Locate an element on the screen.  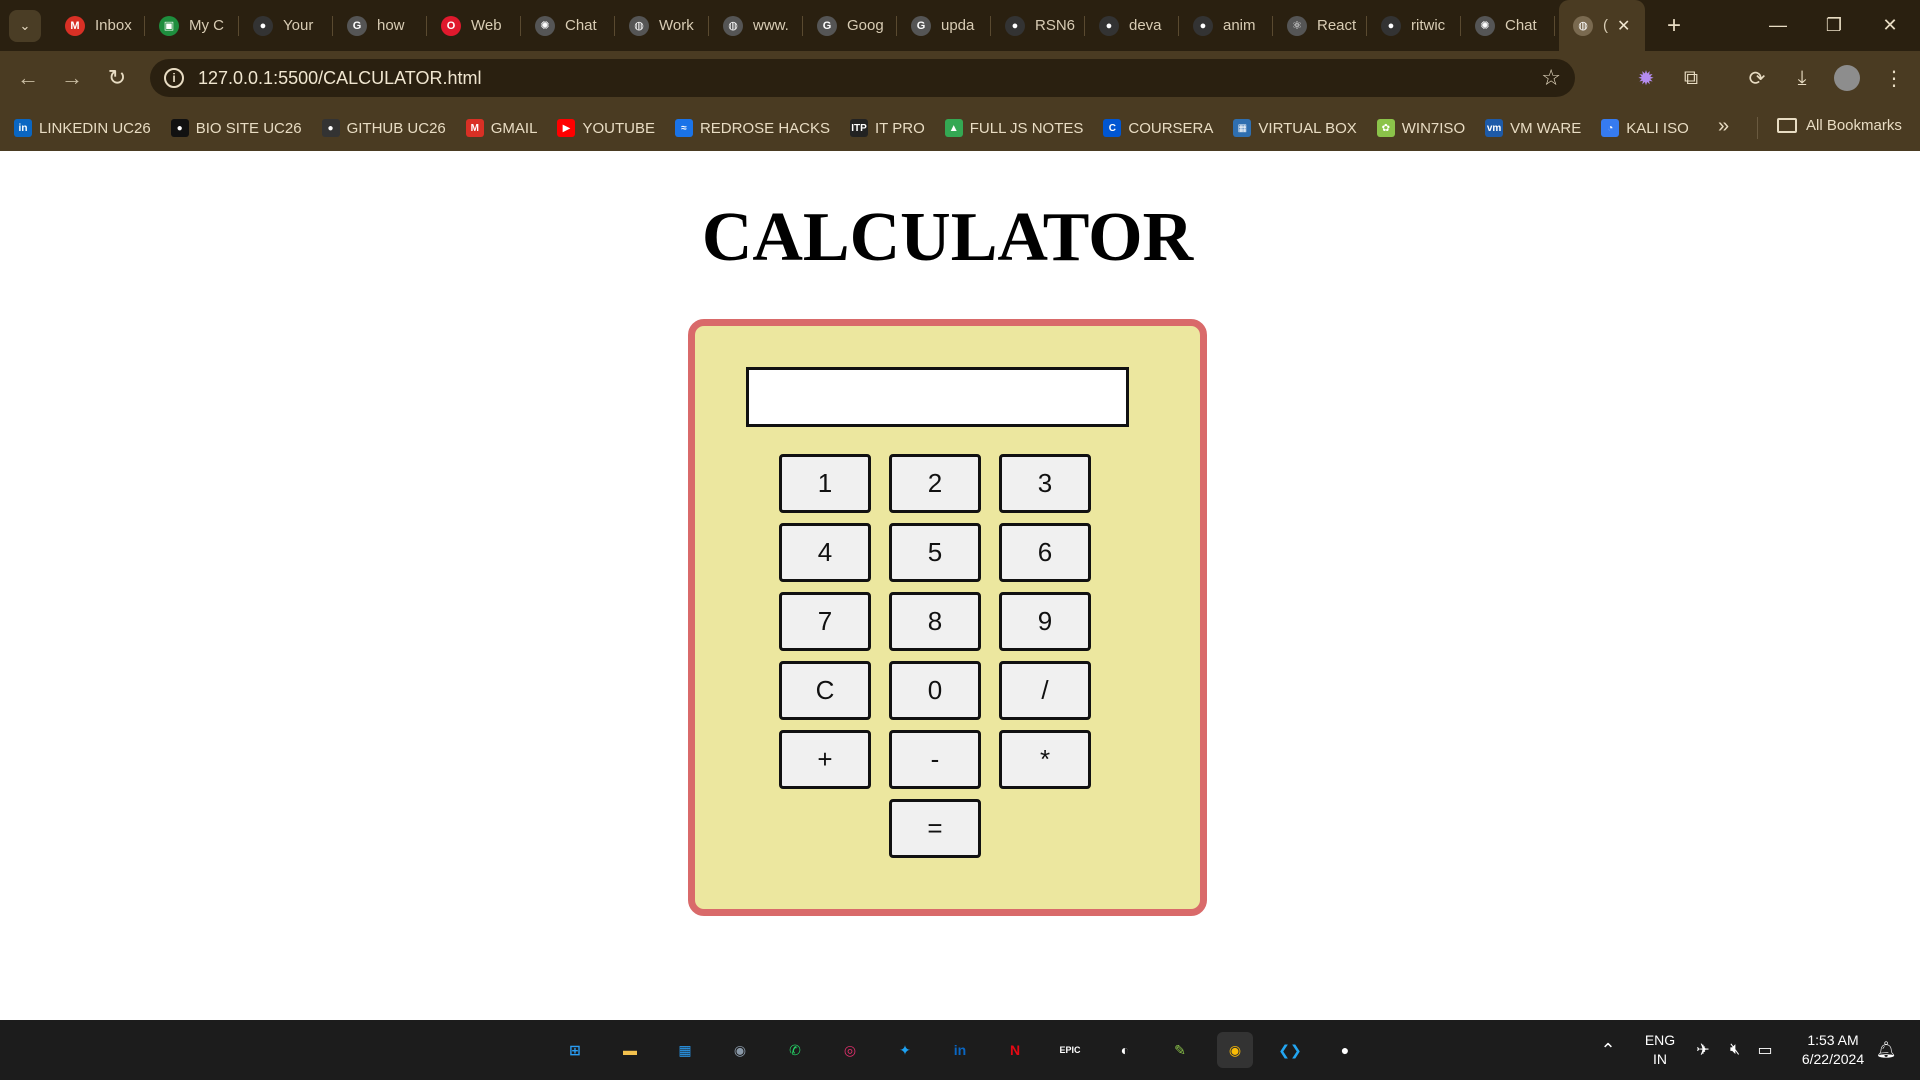
key-5: 5 is located at coordinates (935, 552).